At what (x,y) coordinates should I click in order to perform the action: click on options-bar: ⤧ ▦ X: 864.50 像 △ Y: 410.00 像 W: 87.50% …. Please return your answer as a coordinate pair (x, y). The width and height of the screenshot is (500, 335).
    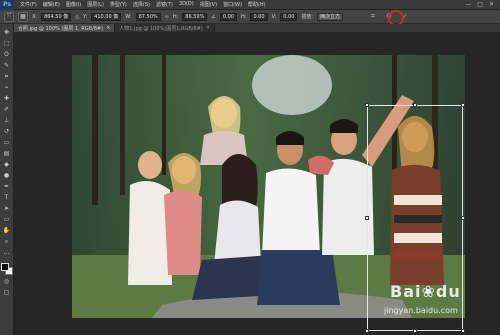
    Looking at the image, I should click on (250, 18).